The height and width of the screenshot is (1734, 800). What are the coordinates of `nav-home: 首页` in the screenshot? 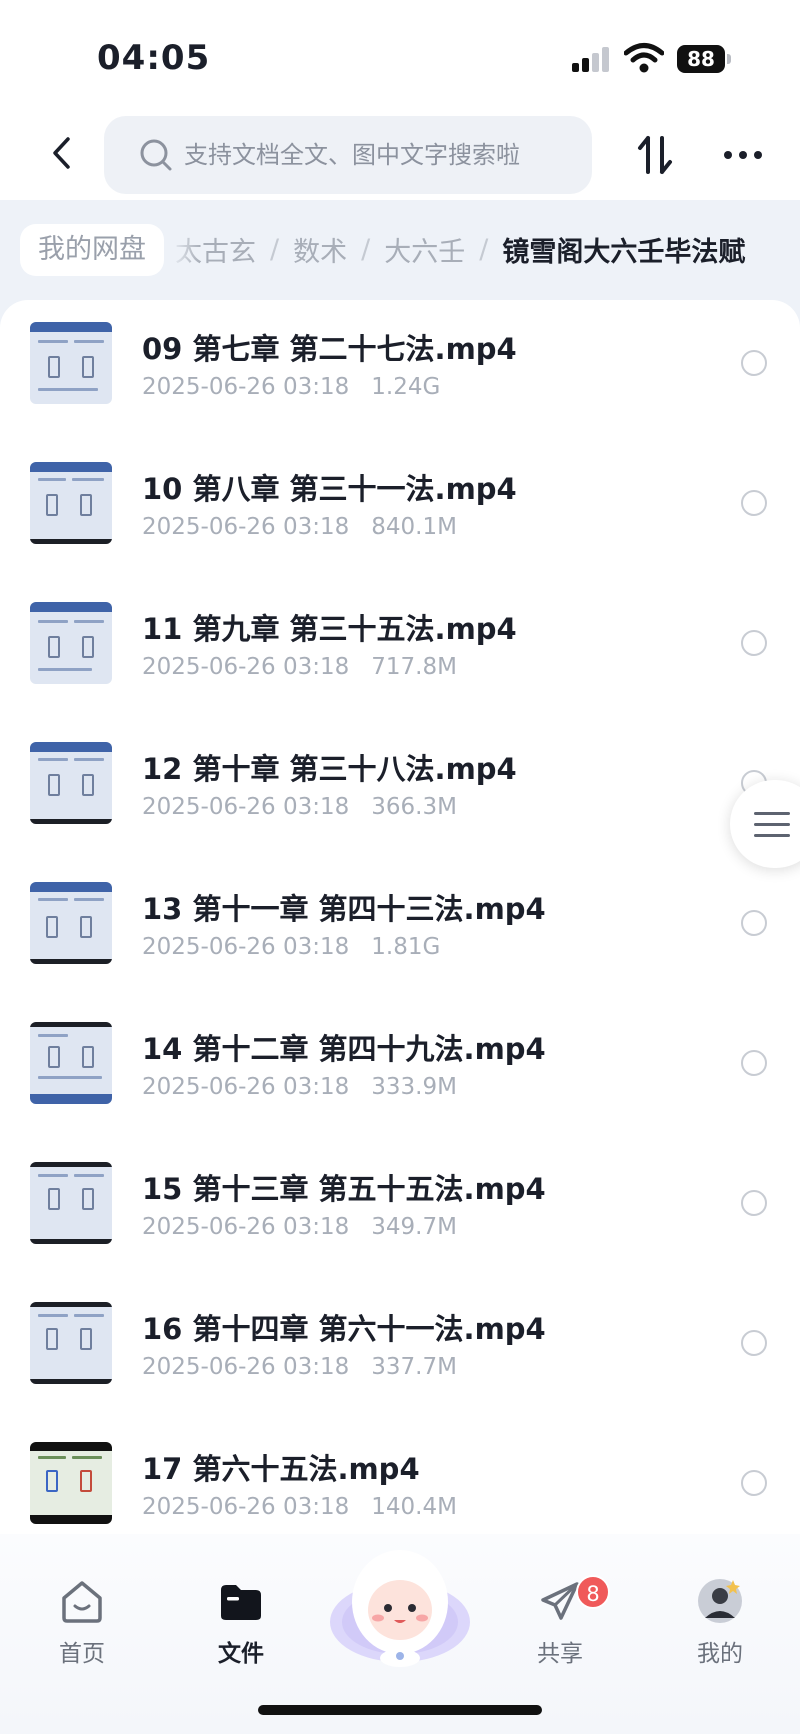 It's located at (82, 1600).